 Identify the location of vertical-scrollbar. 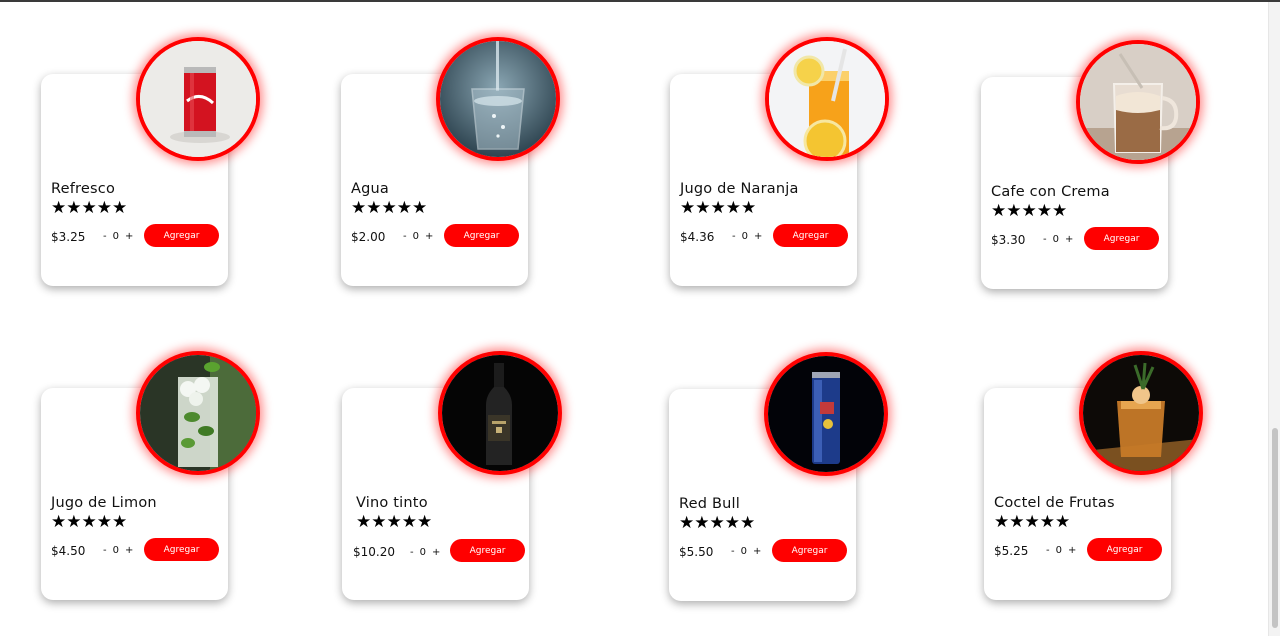
(1274, 319).